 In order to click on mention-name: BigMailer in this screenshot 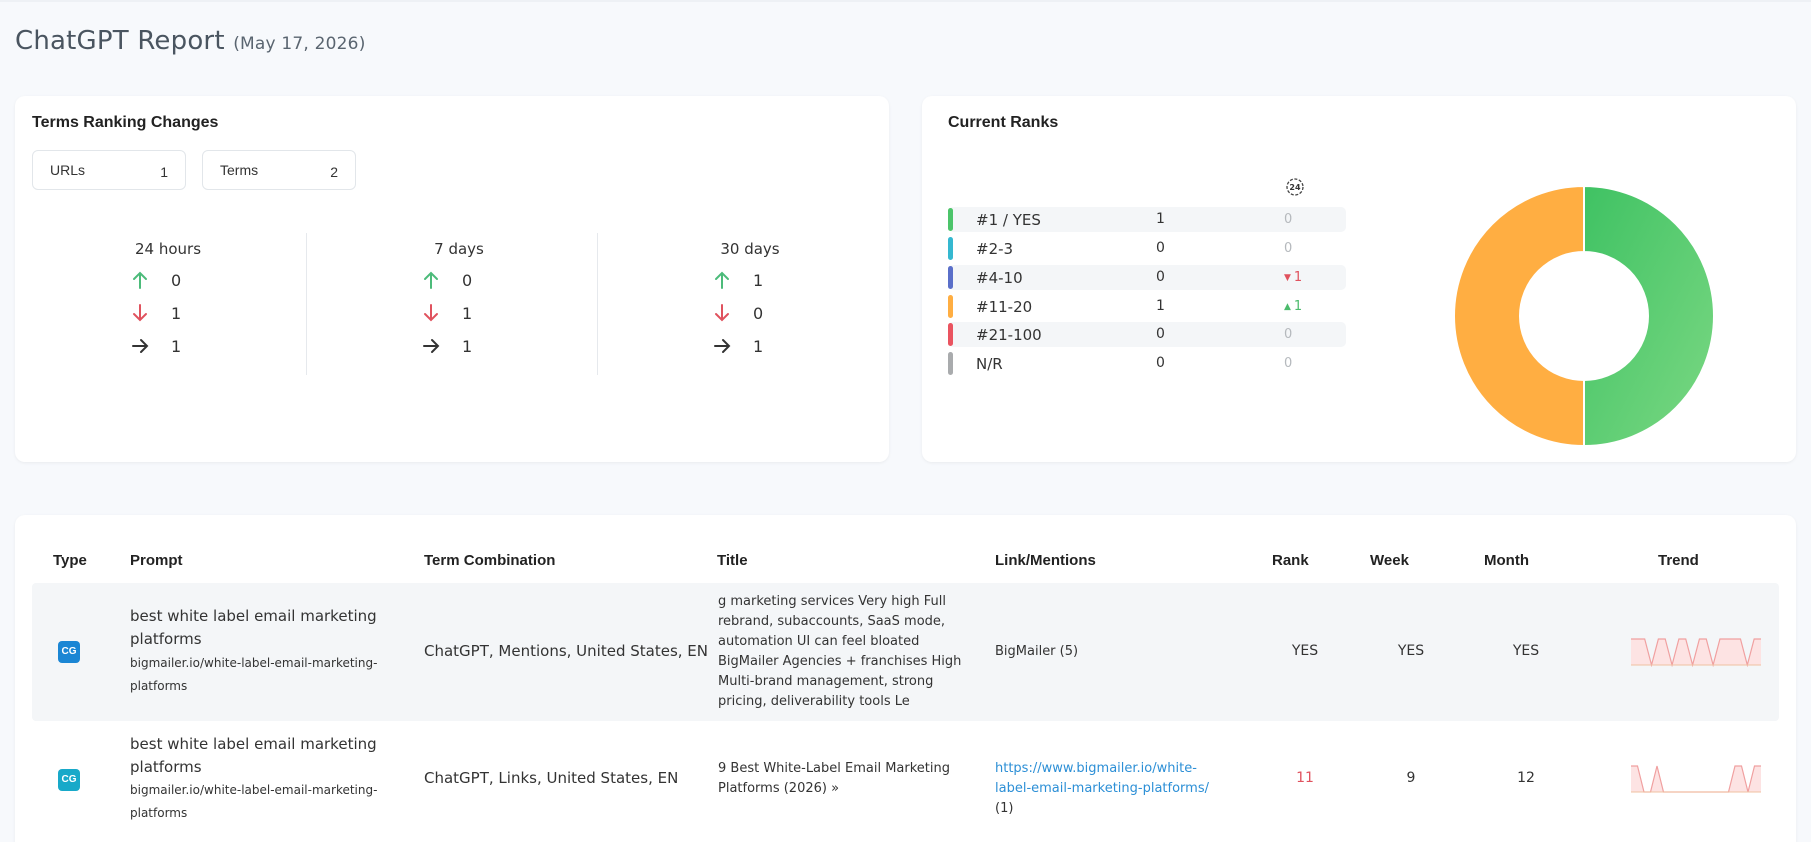, I will do `click(1025, 651)`.